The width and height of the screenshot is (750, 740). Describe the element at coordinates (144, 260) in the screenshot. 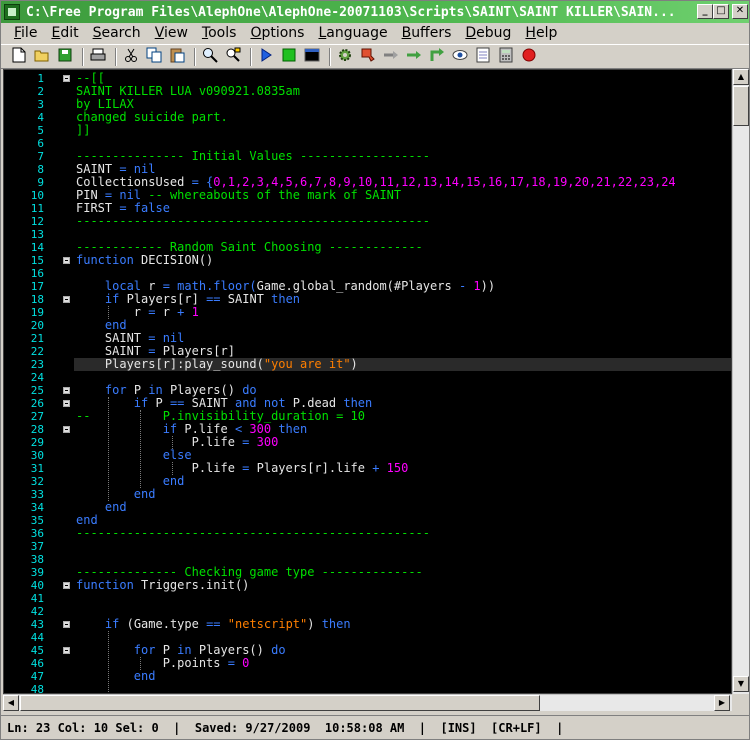

I see `code-line: function DECISION()` at that location.